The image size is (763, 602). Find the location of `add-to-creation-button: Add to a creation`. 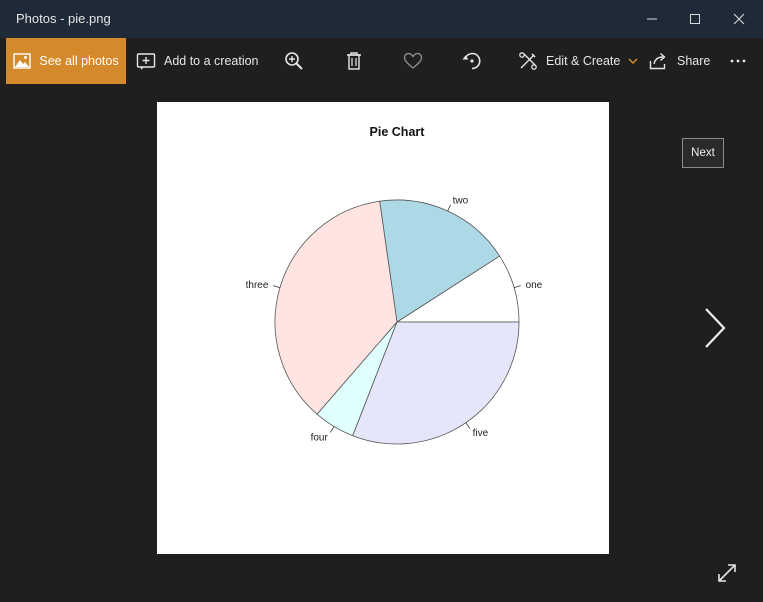

add-to-creation-button: Add to a creation is located at coordinates (197, 61).